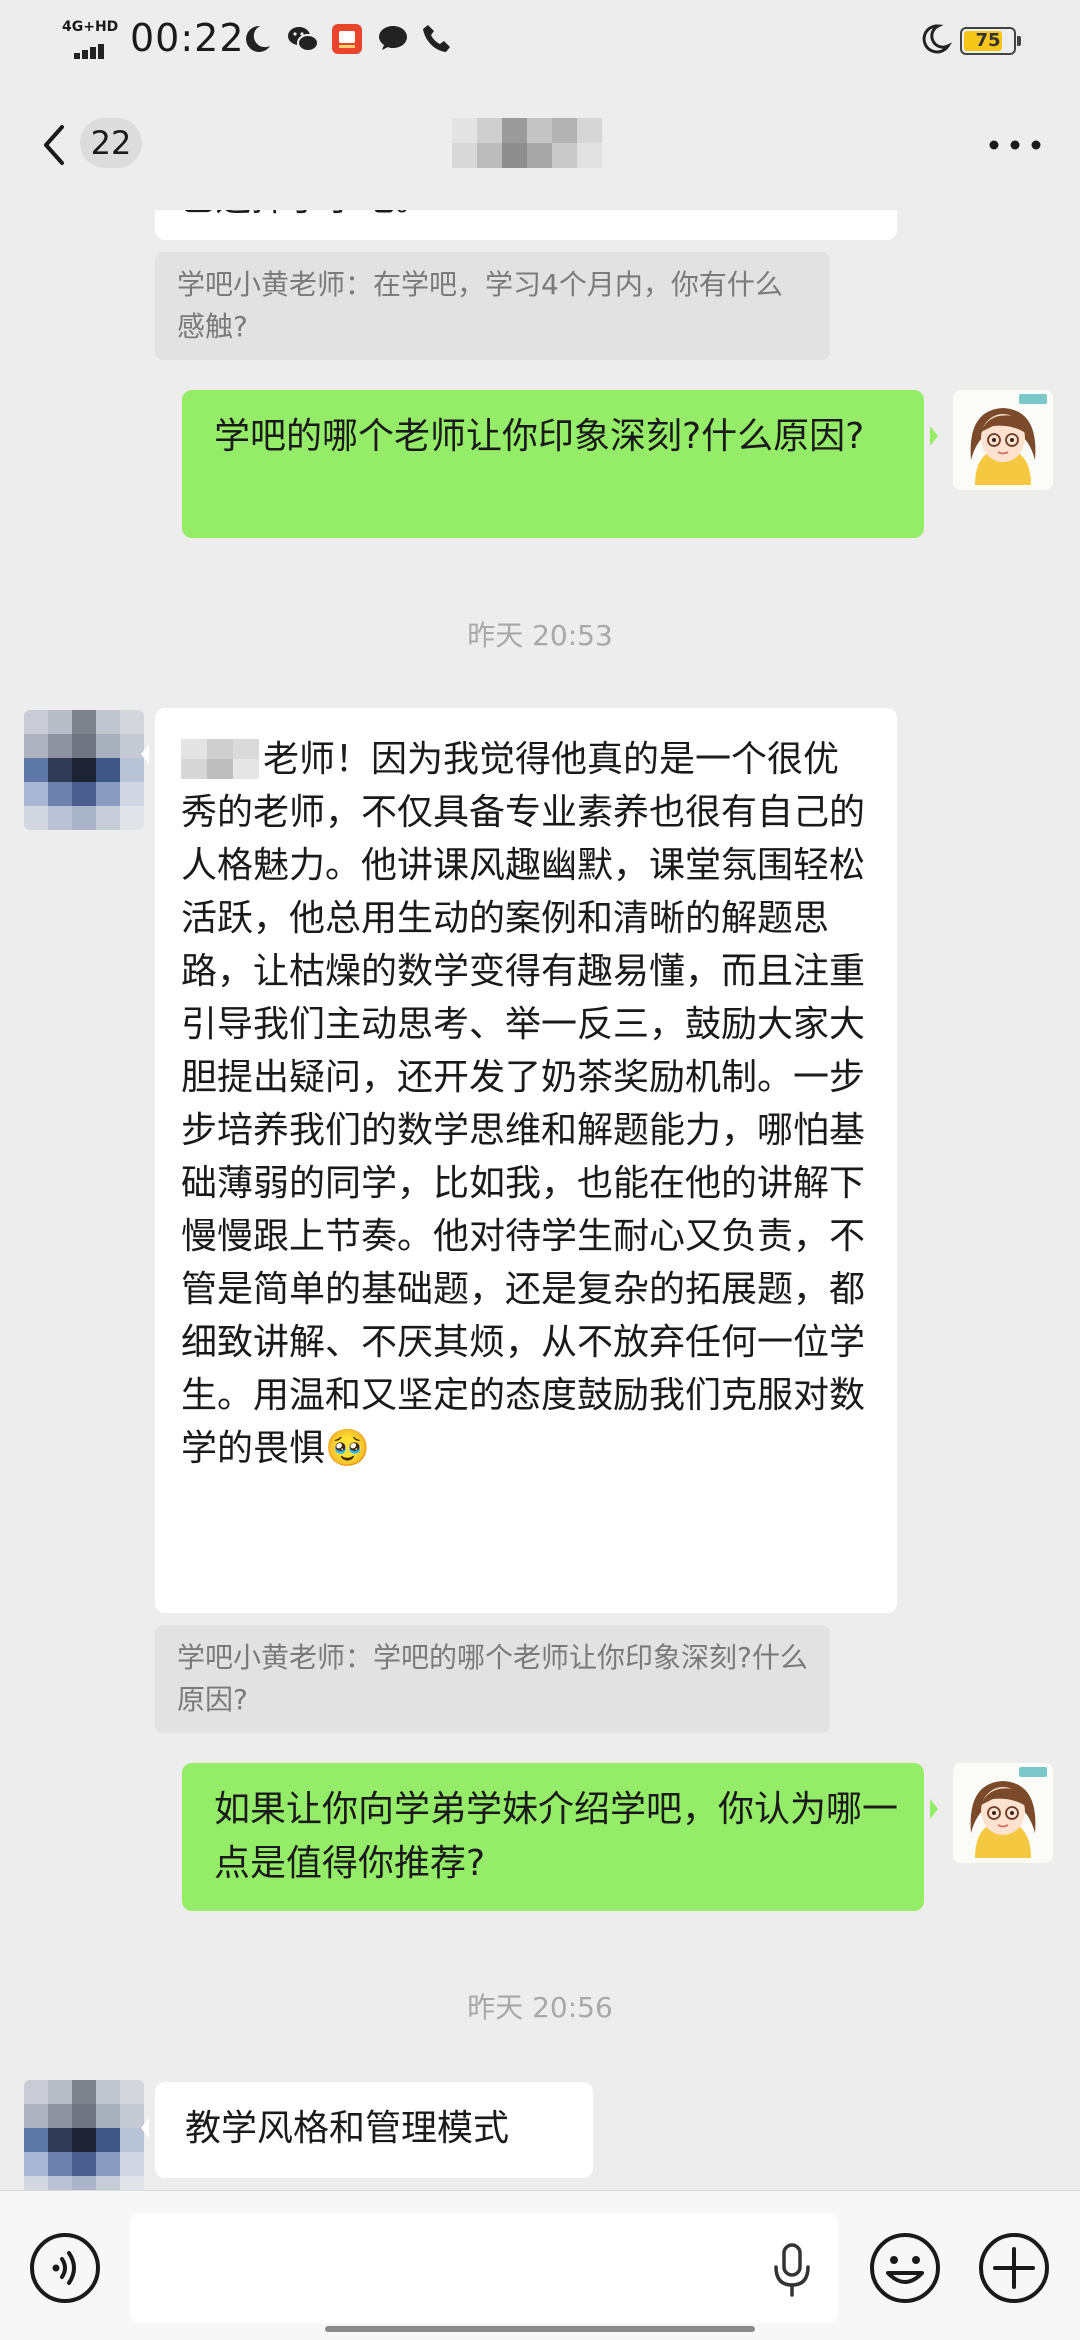  I want to click on quoted-text: 学吧小黄老师：在学吧，学习4个月内，你有什么感触?, so click(480, 305).